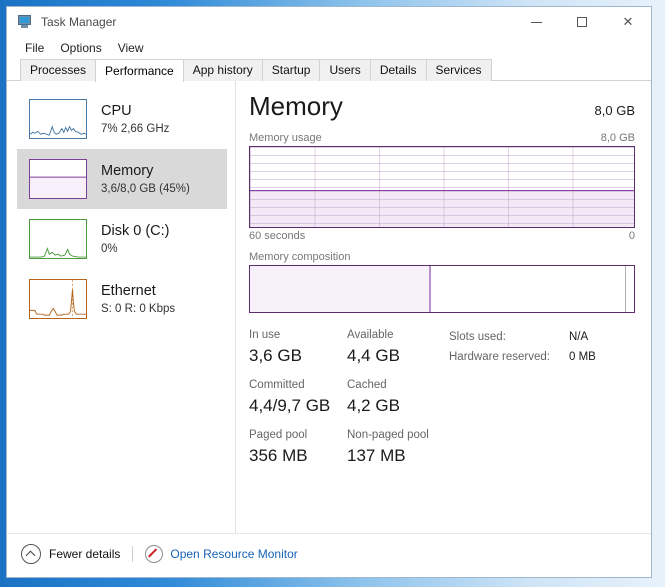 The height and width of the screenshot is (587, 665). What do you see at coordinates (34, 48) in the screenshot?
I see `menu-item-file: File` at bounding box center [34, 48].